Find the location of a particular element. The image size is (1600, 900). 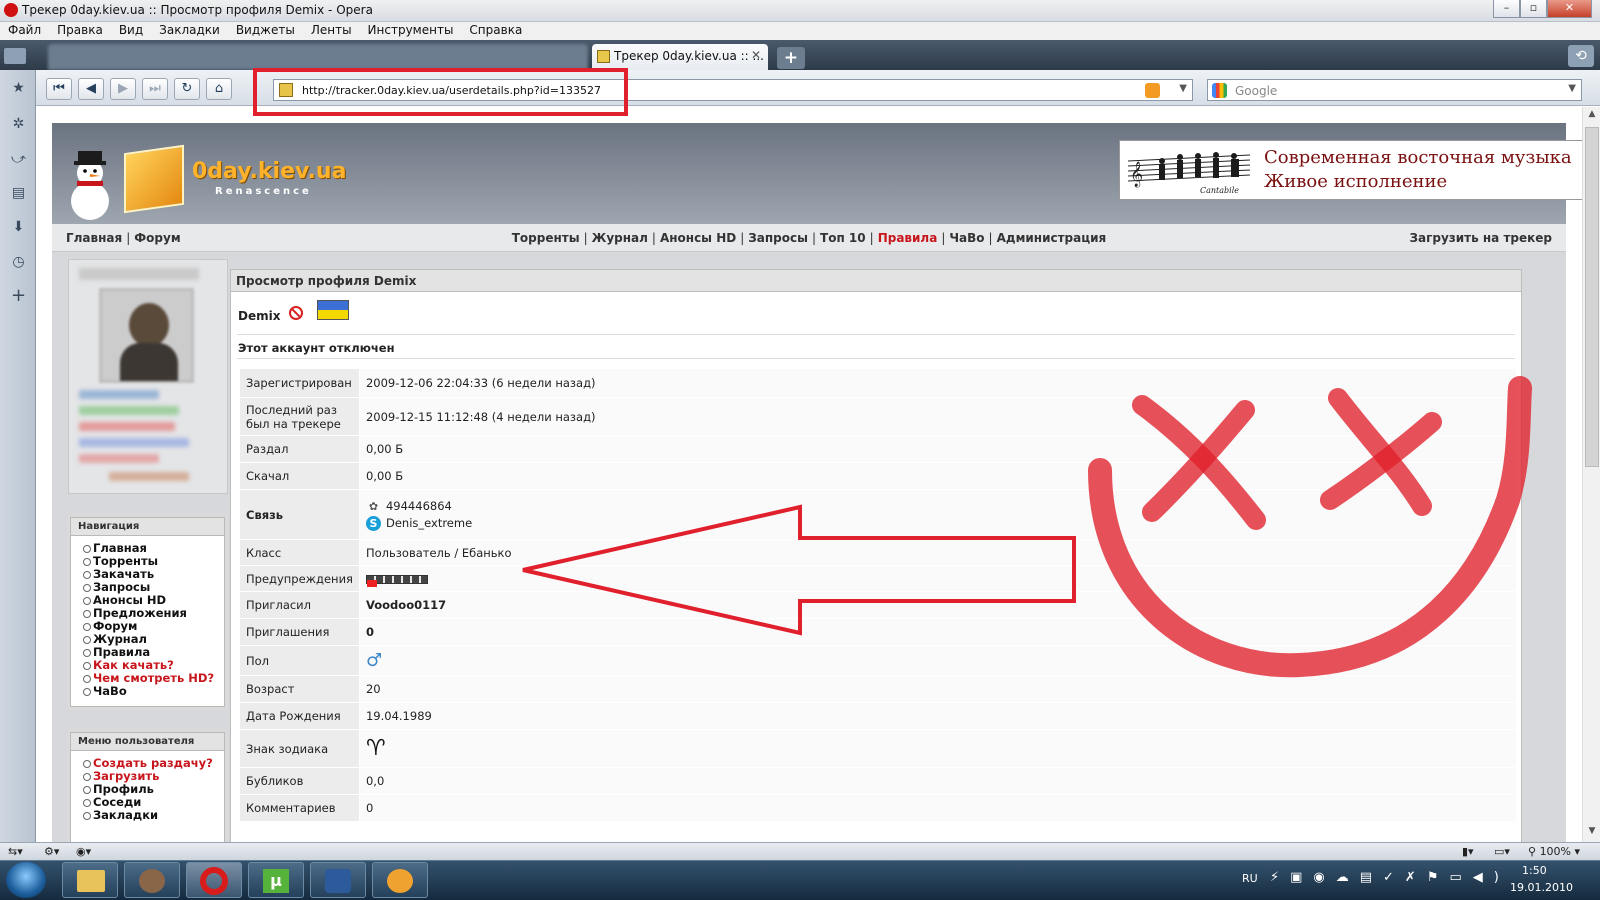

home-icon: ⌂ is located at coordinates (219, 89).